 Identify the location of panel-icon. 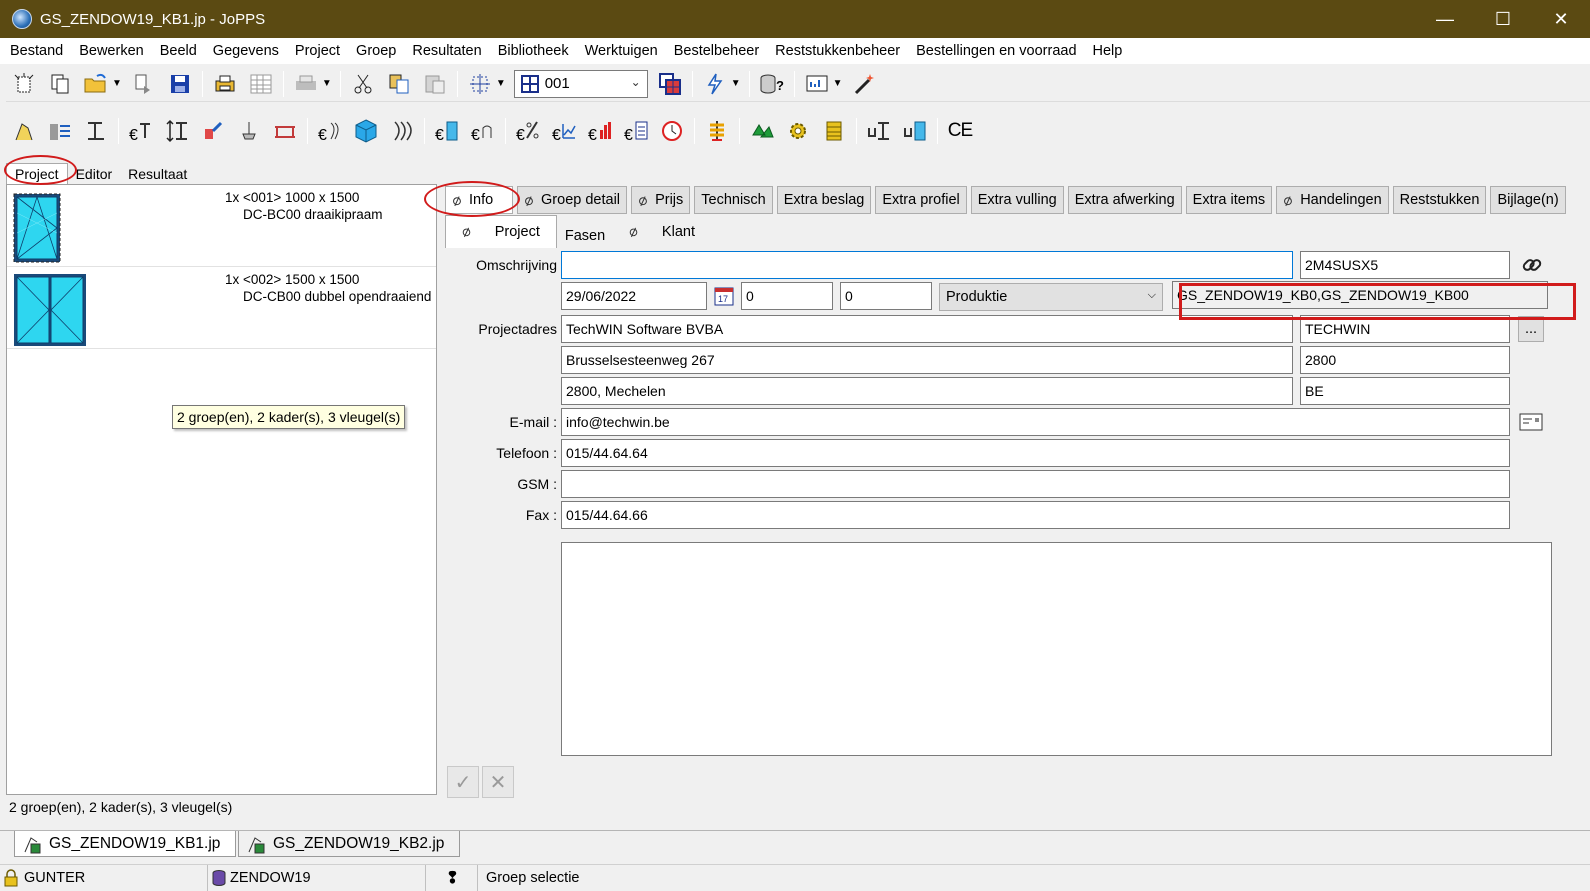
(402, 131).